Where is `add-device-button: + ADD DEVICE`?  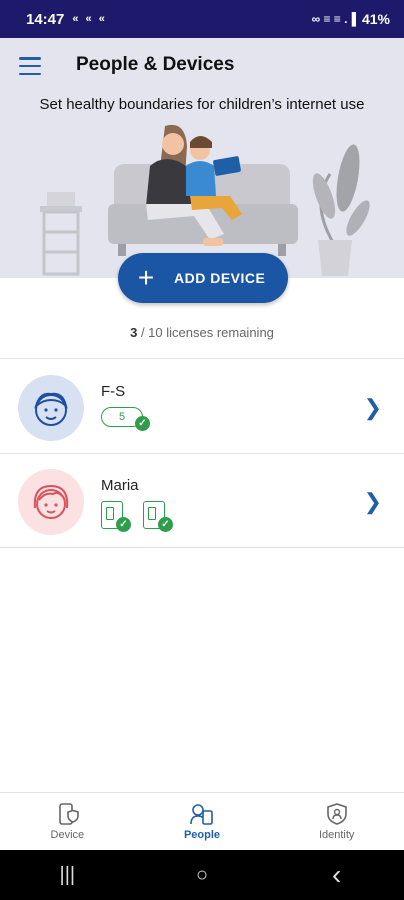 add-device-button: + ADD DEVICE is located at coordinates (203, 278).